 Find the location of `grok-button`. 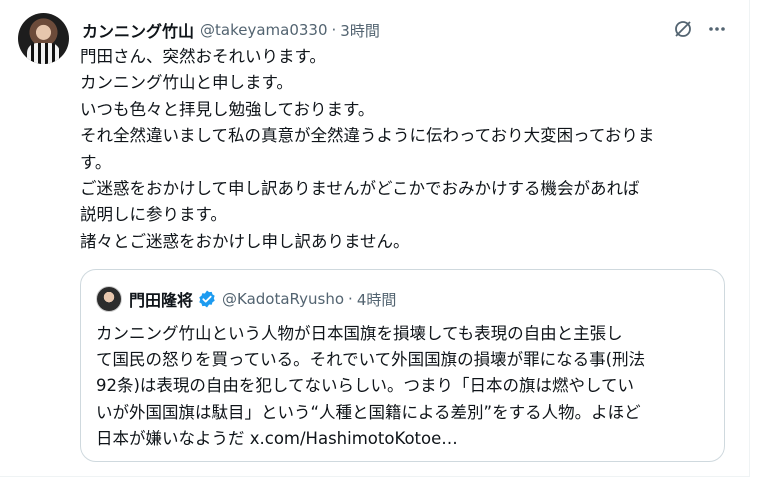

grok-button is located at coordinates (683, 29).